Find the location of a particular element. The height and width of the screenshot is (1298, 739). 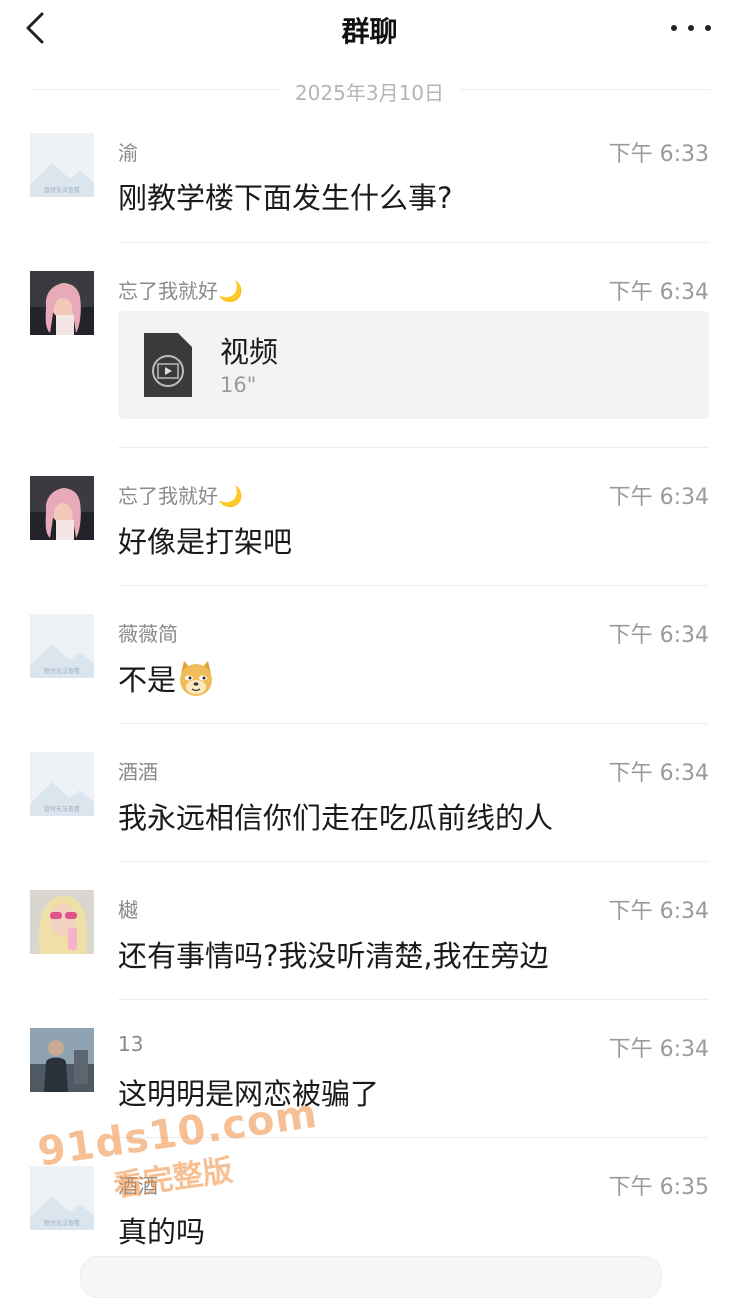

page-title: 群聊 is located at coordinates (369, 31).